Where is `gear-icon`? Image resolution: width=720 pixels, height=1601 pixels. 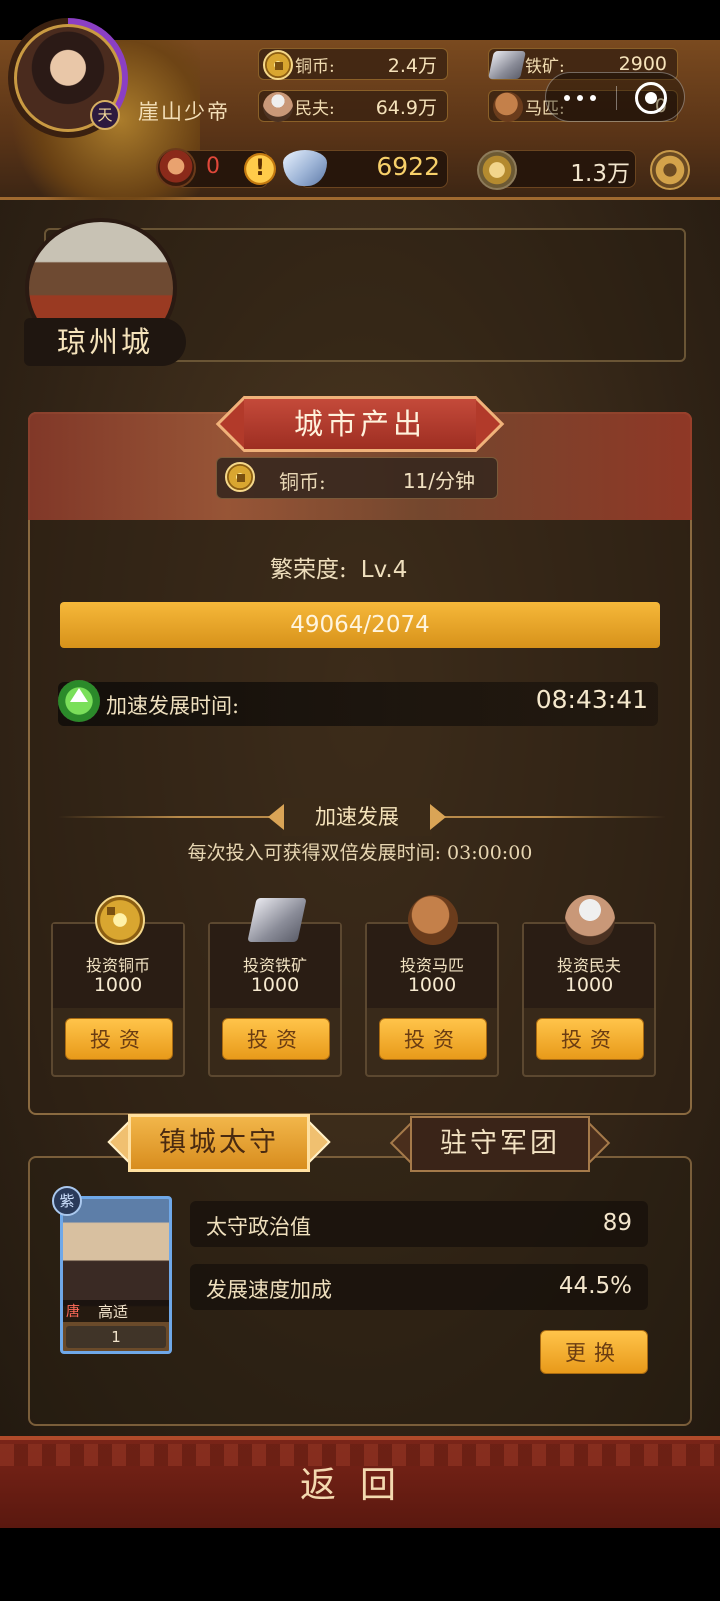
gear-icon is located at coordinates (670, 170).